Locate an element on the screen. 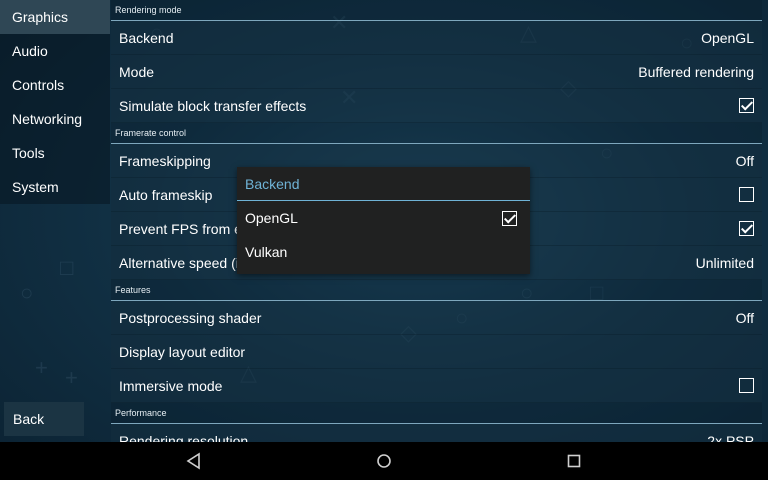 This screenshot has height=480, width=768. setting-label: Postprocessing shader is located at coordinates (190, 317).